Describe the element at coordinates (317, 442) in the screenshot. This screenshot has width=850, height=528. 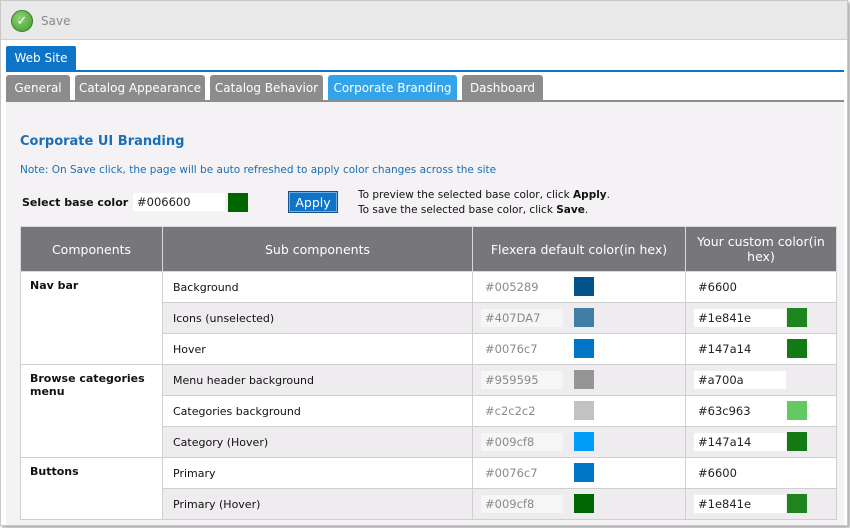
I see `sub-component-cell: Category (Hover)` at that location.